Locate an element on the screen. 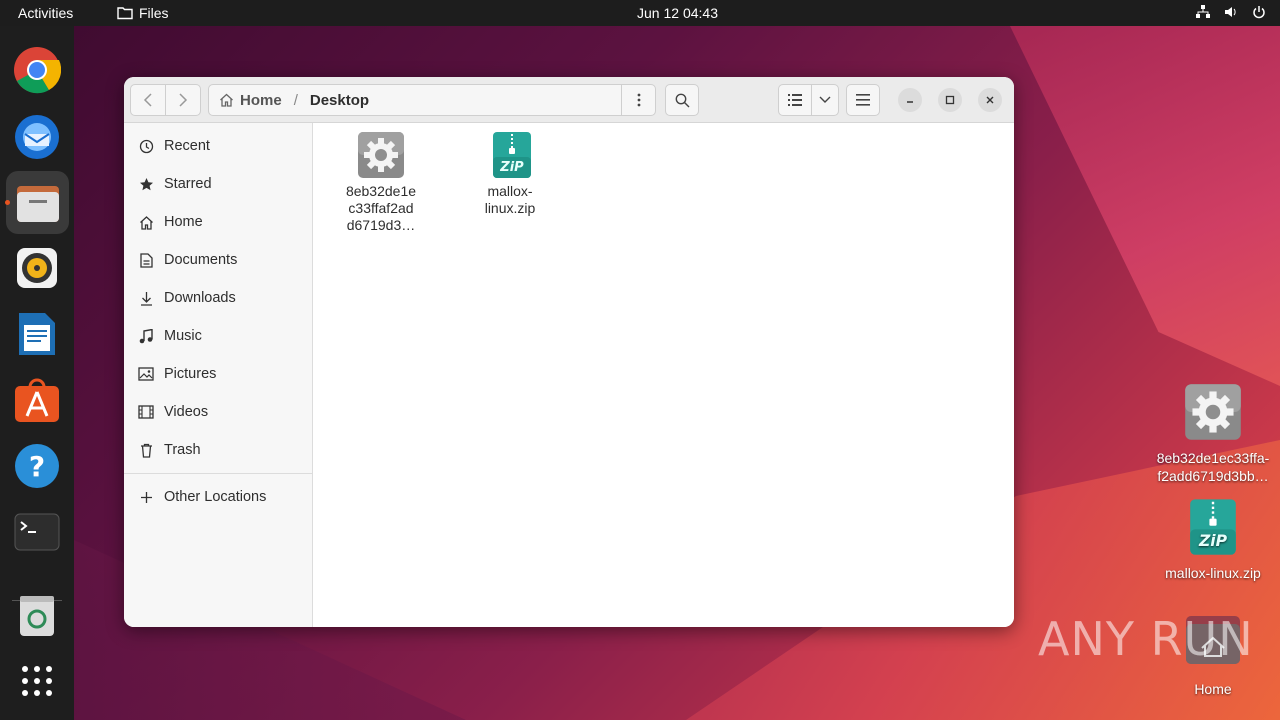 This screenshot has width=1280, height=720. download-icon is located at coordinates (146, 298).